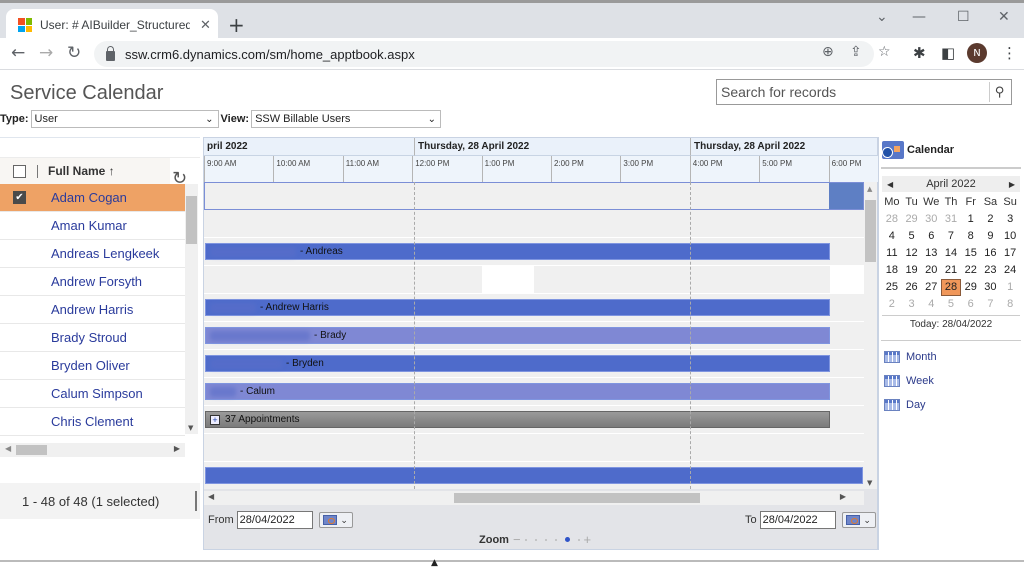 The image size is (1024, 572). What do you see at coordinates (517, 251) in the screenshot?
I see `appointment-bar: - Andreas` at bounding box center [517, 251].